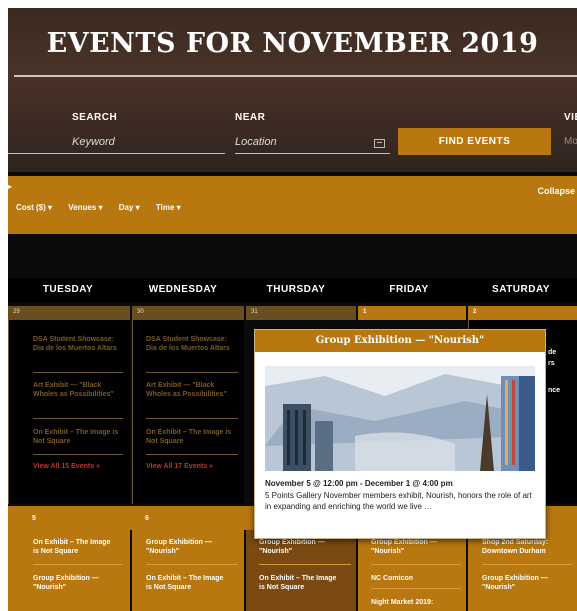 The image size is (577, 611). What do you see at coordinates (68, 289) in the screenshot?
I see `day-header-tuesday: TUESDAY` at bounding box center [68, 289].